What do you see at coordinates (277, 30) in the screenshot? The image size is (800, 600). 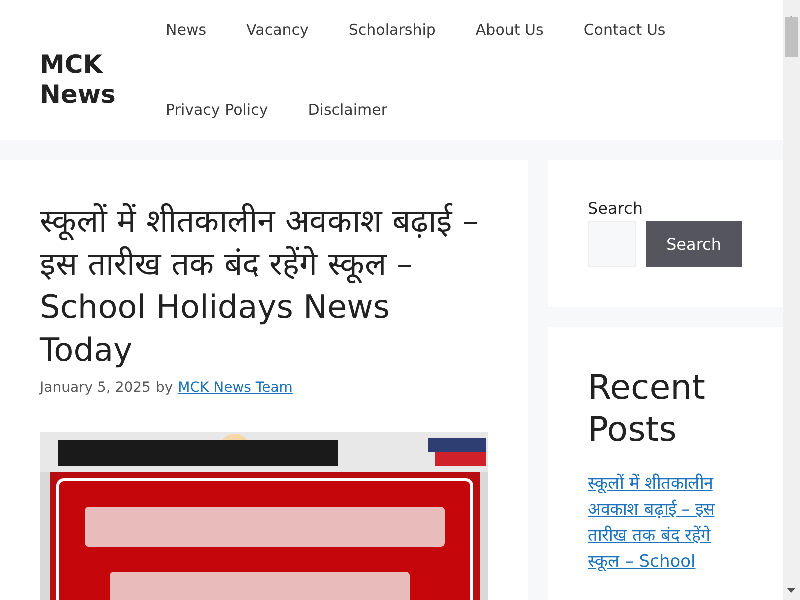 I see `nav-link: Vacancy` at bounding box center [277, 30].